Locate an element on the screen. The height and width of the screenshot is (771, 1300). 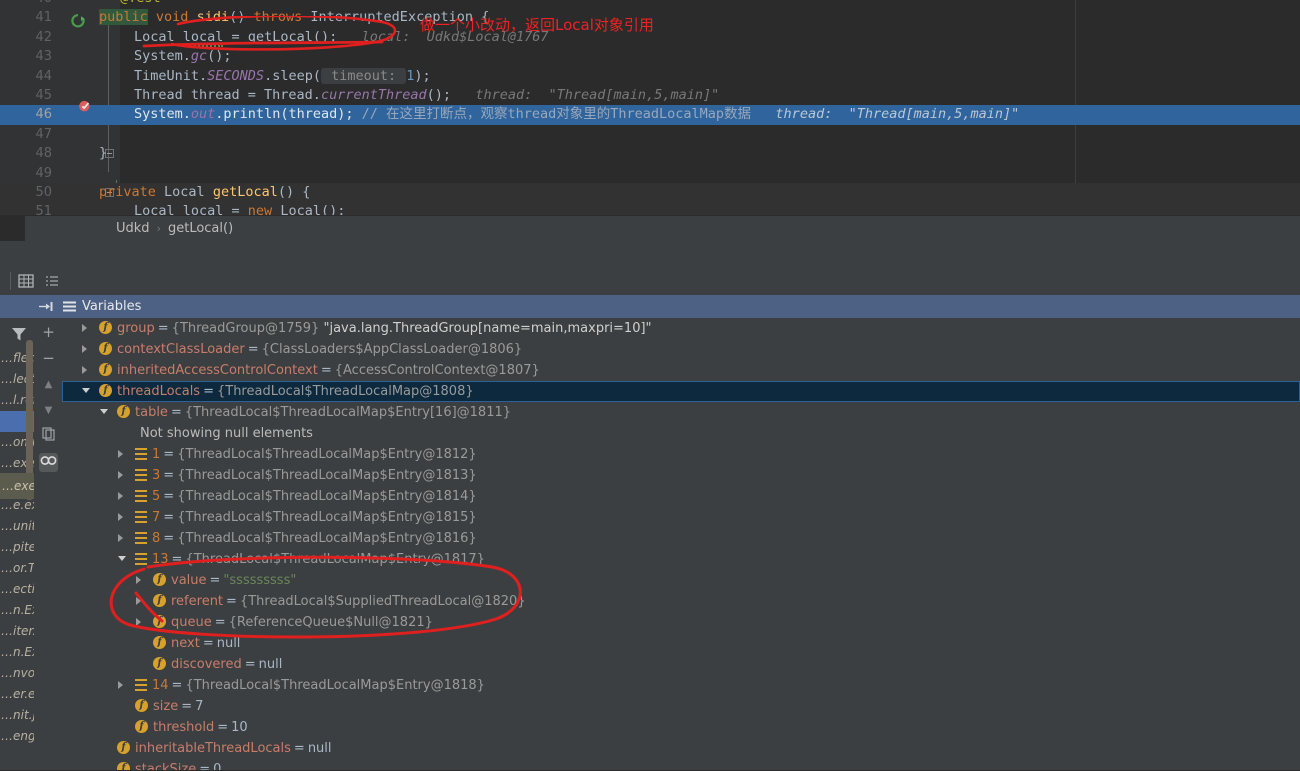
debug-toolbar is located at coordinates (650, 281).